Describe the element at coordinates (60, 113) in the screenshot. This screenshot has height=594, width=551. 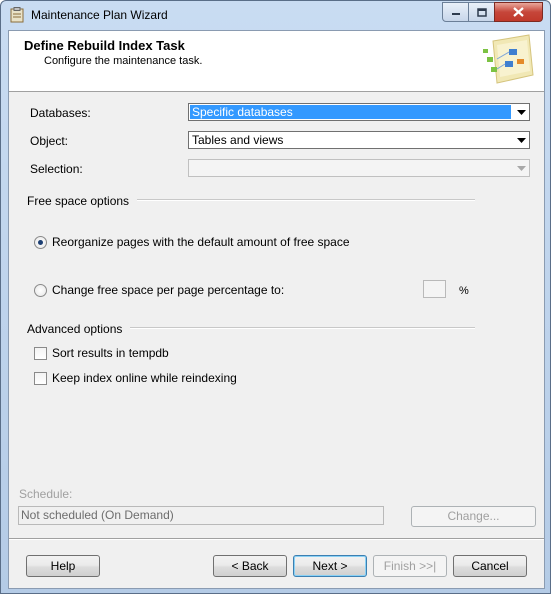
I see `databases-label: Databases:` at that location.